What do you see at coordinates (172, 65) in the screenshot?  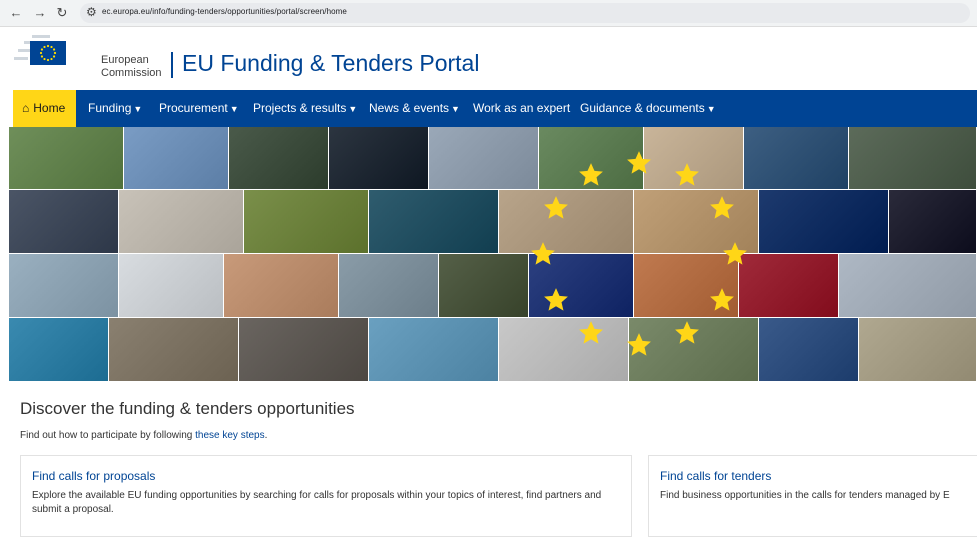 I see `header-divider` at bounding box center [172, 65].